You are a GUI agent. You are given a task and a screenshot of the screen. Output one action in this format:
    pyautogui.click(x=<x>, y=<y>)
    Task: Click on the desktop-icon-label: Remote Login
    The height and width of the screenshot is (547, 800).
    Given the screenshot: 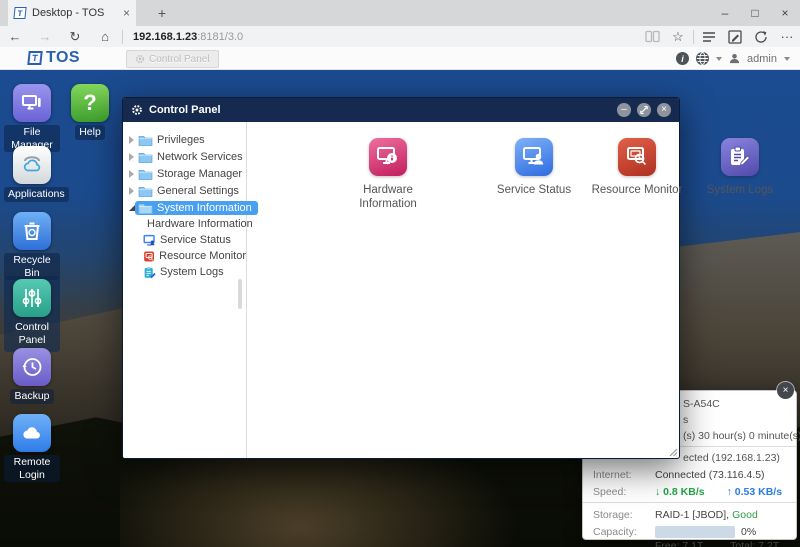 What is the action you would take?
    pyautogui.click(x=32, y=469)
    